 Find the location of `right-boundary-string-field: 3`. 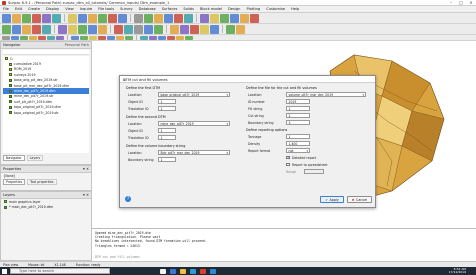

right-boundary-string-field: 3 is located at coordinates (298, 123).